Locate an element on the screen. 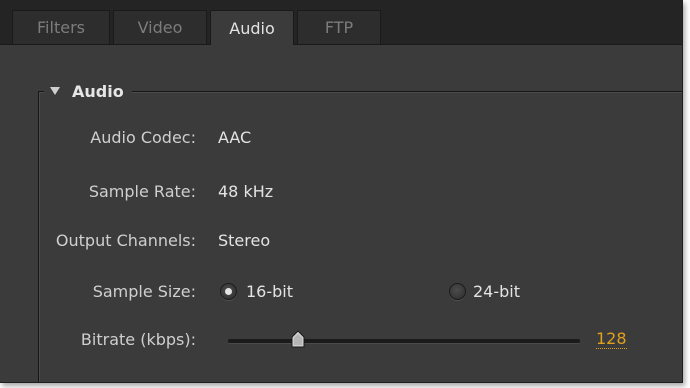  sample-size-24bit-label: 24-bit is located at coordinates (496, 291).